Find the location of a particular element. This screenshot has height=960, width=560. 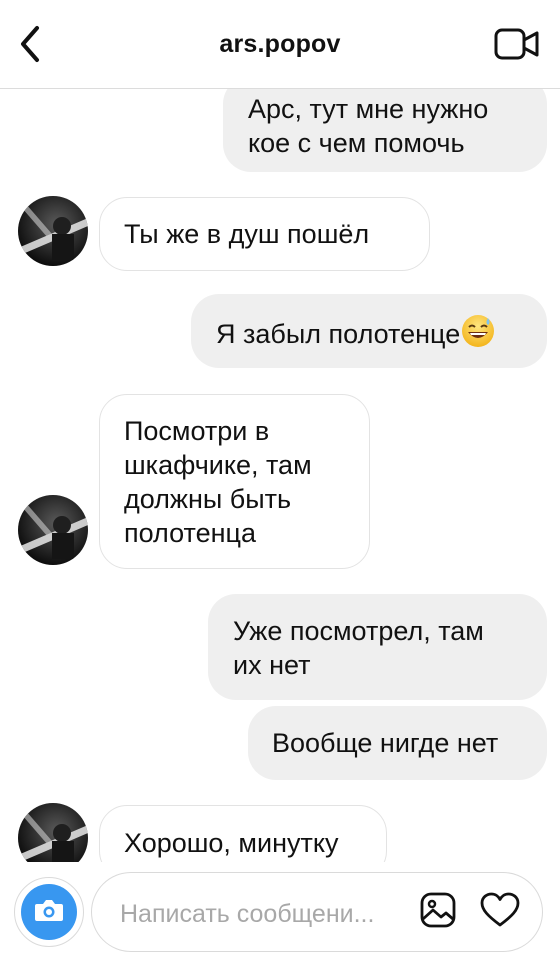

message-line: Арс, тут мне нужно is located at coordinates (368, 109).